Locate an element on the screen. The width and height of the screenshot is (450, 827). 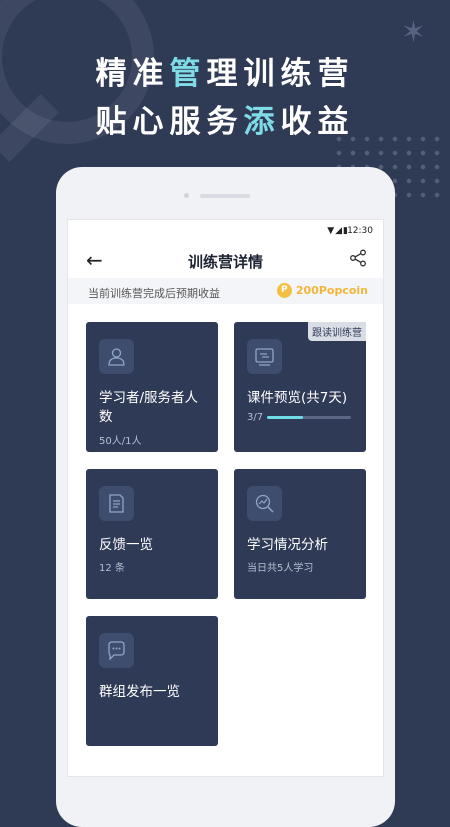
person-icon is located at coordinates (116, 356).